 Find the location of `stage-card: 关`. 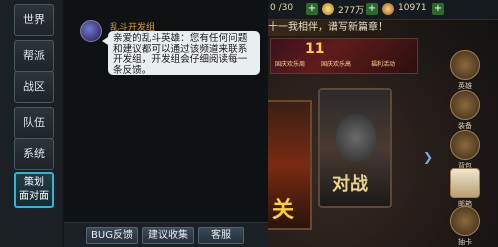

stage-card: 关 is located at coordinates (288, 165).